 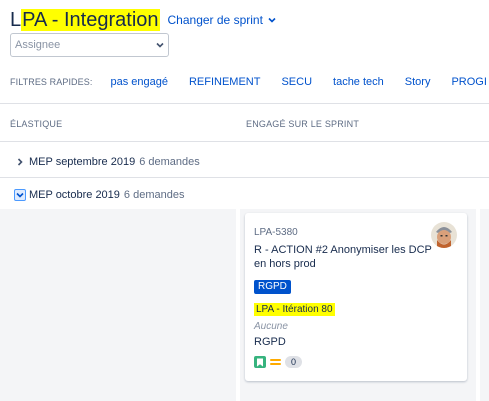 I want to click on board-title-prefix: L, so click(x=16, y=20).